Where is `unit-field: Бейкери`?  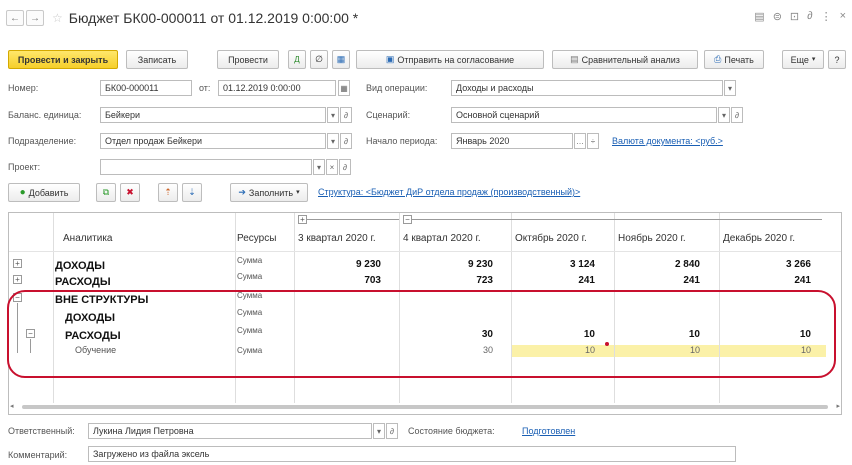
unit-field: Бейкери is located at coordinates (213, 115).